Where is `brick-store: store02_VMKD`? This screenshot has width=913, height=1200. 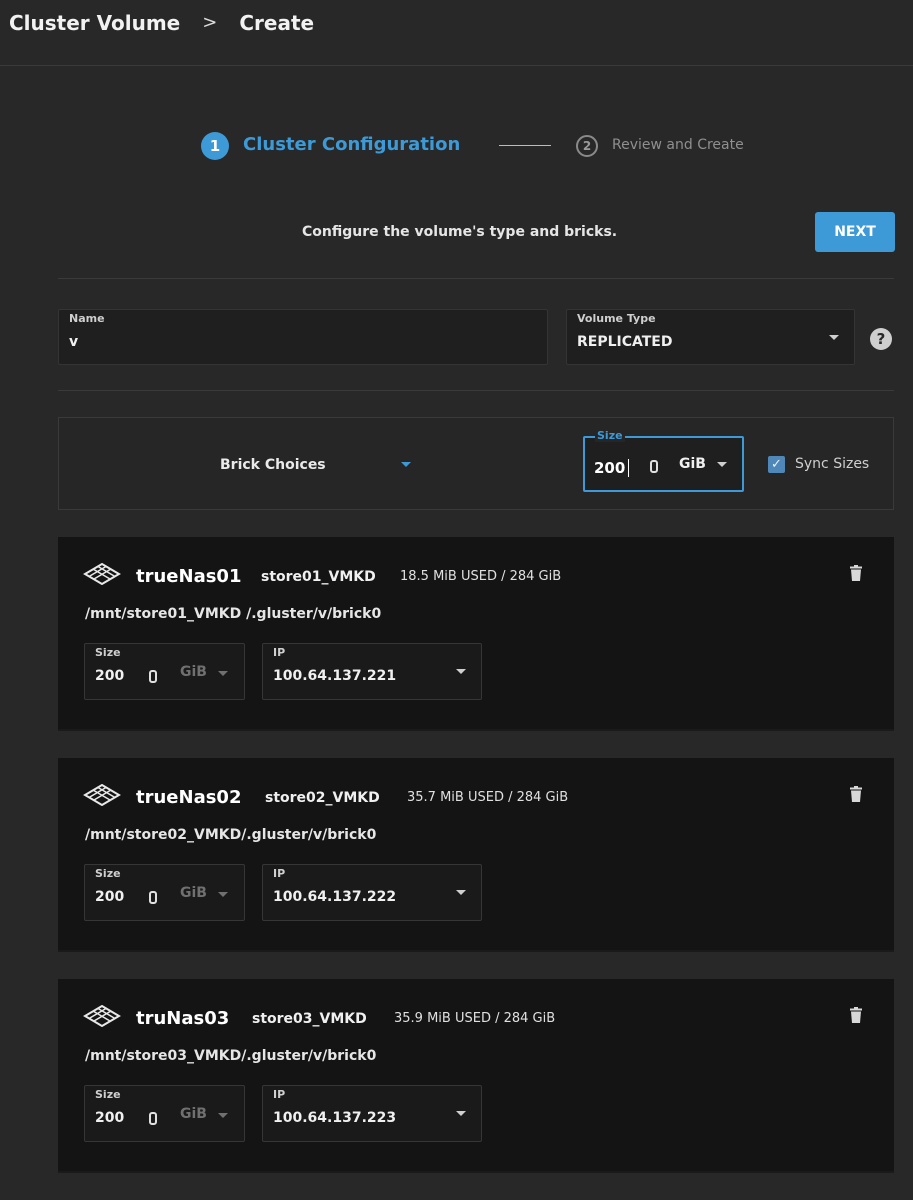 brick-store: store02_VMKD is located at coordinates (322, 798).